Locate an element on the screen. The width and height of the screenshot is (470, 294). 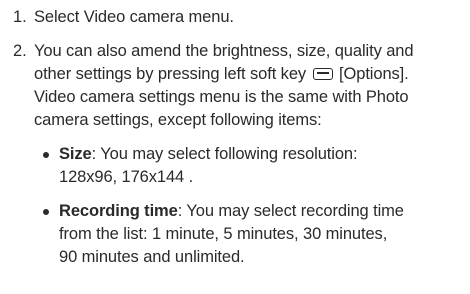
step-number: 2. is located at coordinates (20, 51).